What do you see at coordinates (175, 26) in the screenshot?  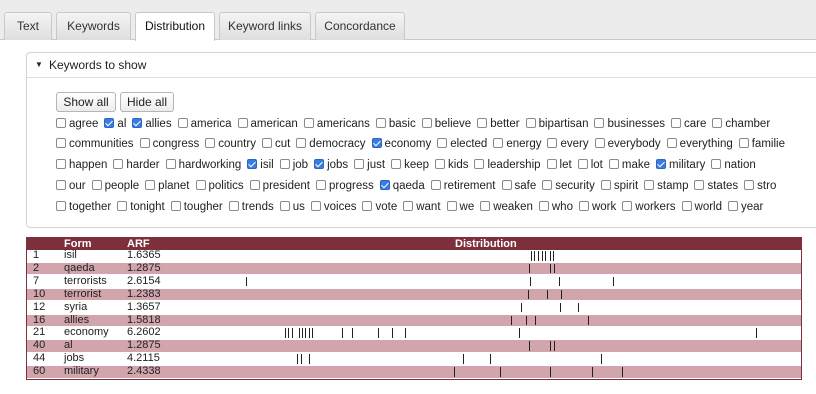 I see `tab-distribution: Distribution` at bounding box center [175, 26].